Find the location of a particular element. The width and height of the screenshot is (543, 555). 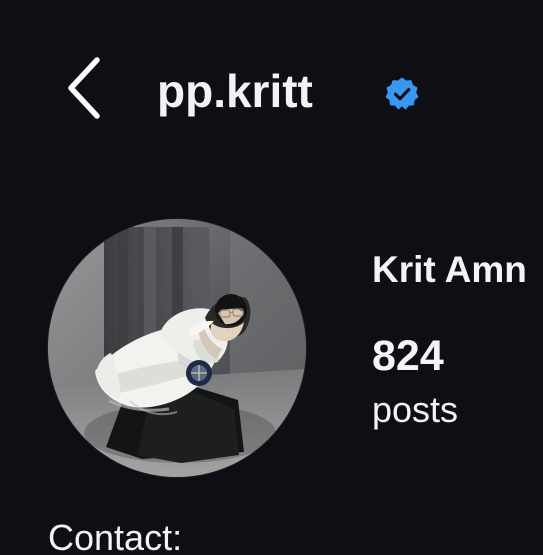

back-button is located at coordinates (83, 88).